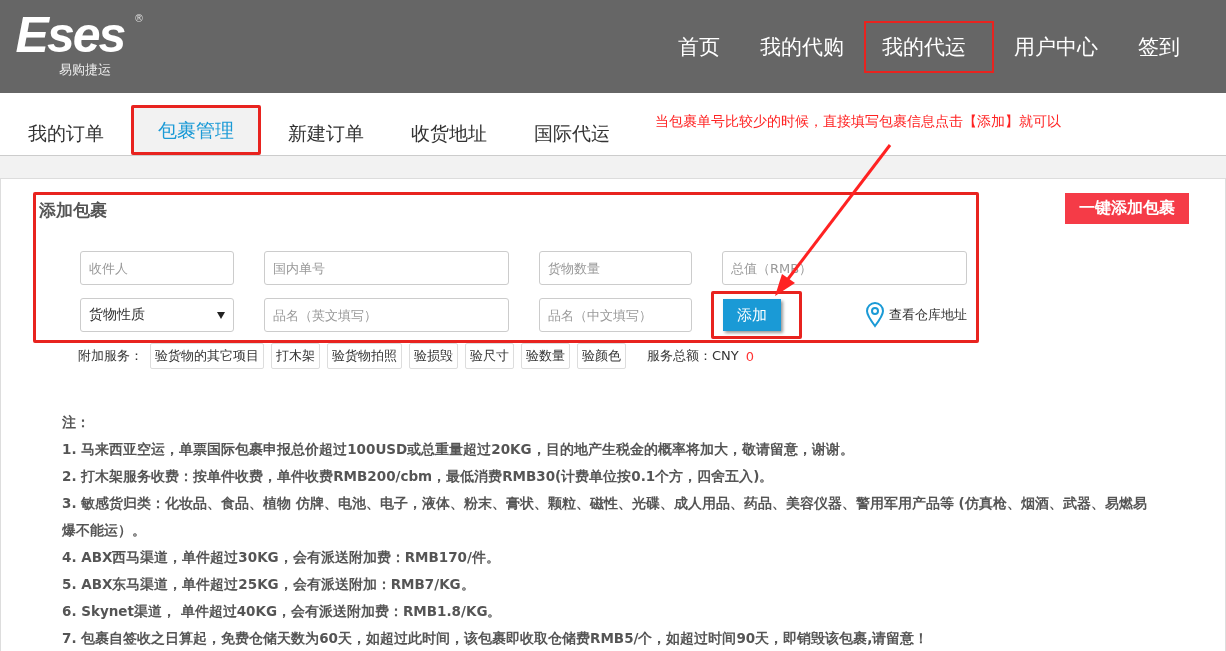 Image resolution: width=1226 pixels, height=651 pixels. I want to click on service-option: 验损毁, so click(433, 356).